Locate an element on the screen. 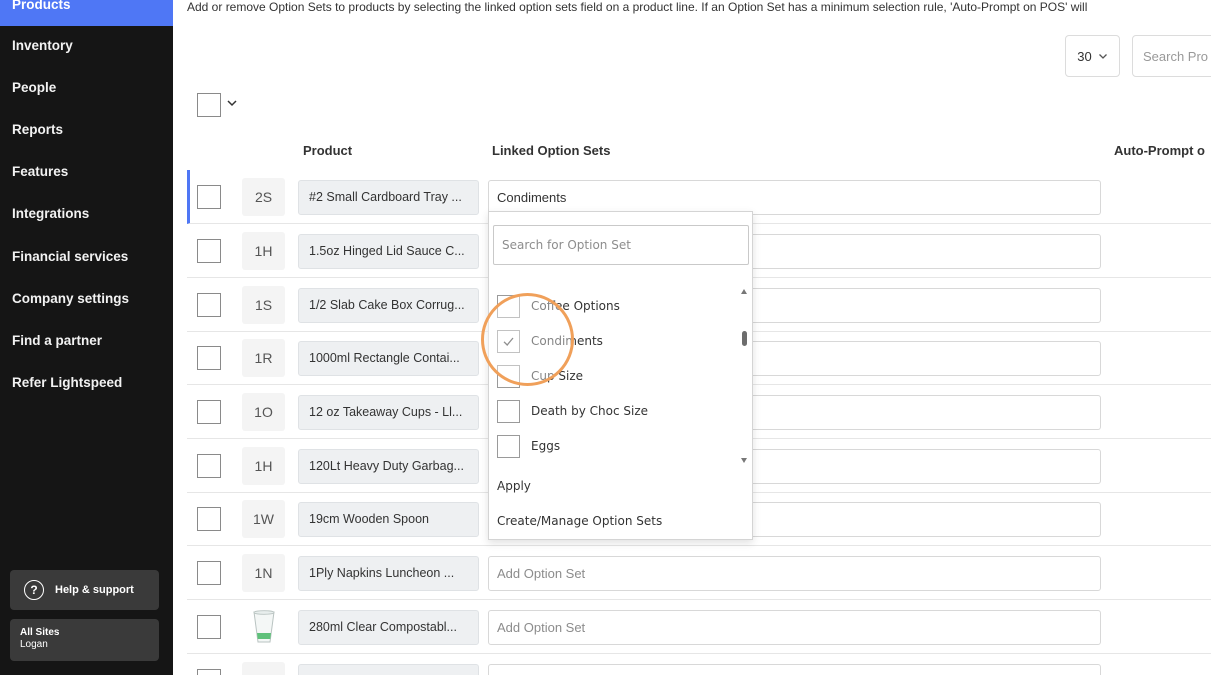 The height and width of the screenshot is (675, 1211). column-header-linked-option-sets: Linked Option Sets is located at coordinates (551, 150).